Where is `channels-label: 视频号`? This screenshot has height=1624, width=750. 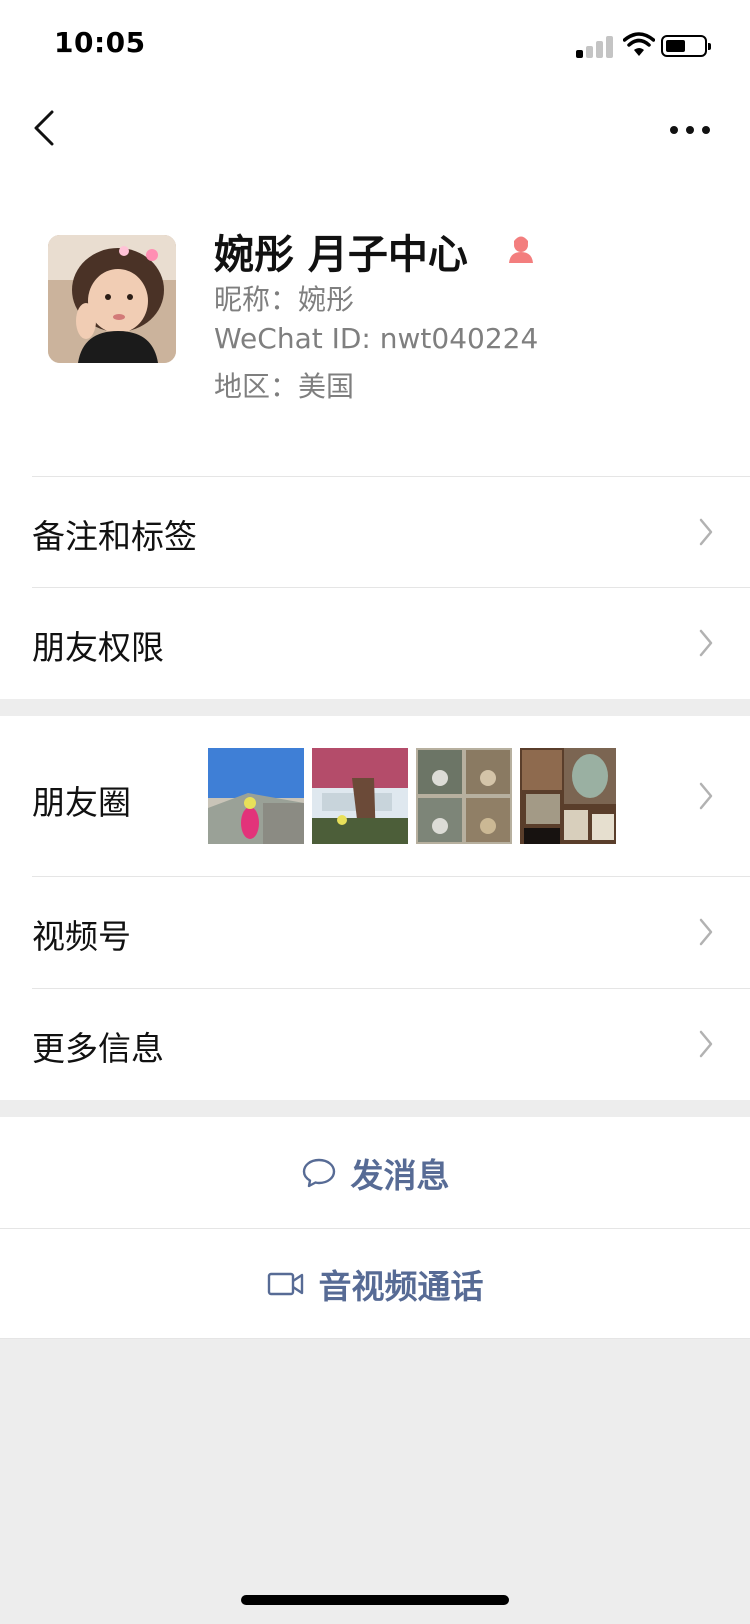
channels-label: 视频号 is located at coordinates (81, 936).